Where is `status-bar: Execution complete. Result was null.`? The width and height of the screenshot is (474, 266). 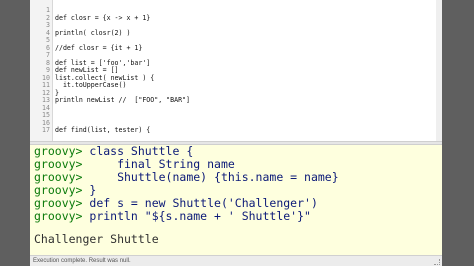
status-bar: Execution complete. Result was null. is located at coordinates (236, 260).